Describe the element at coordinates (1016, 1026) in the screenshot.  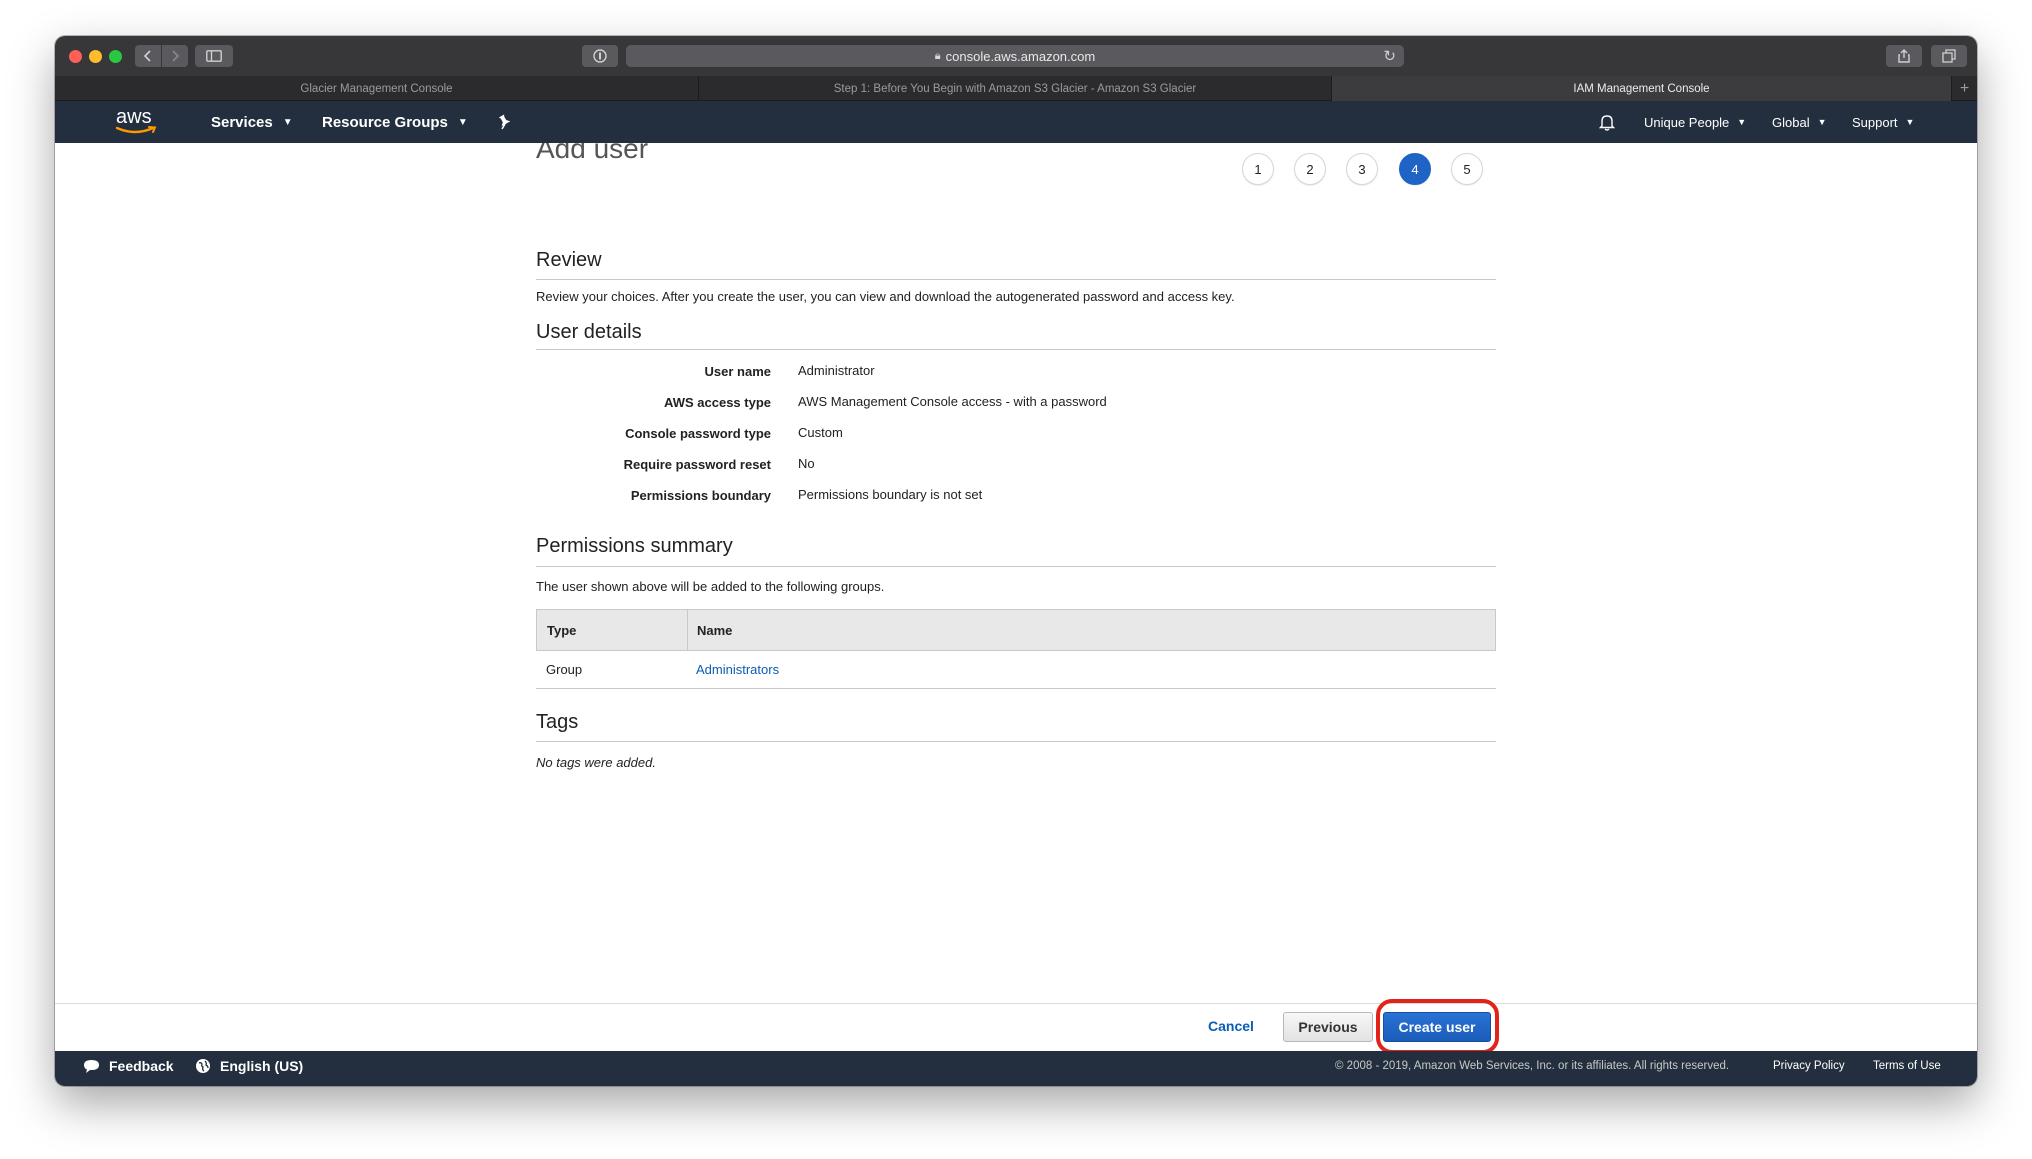
I see `wizard-action-bar: Cancel Previous Create user` at that location.